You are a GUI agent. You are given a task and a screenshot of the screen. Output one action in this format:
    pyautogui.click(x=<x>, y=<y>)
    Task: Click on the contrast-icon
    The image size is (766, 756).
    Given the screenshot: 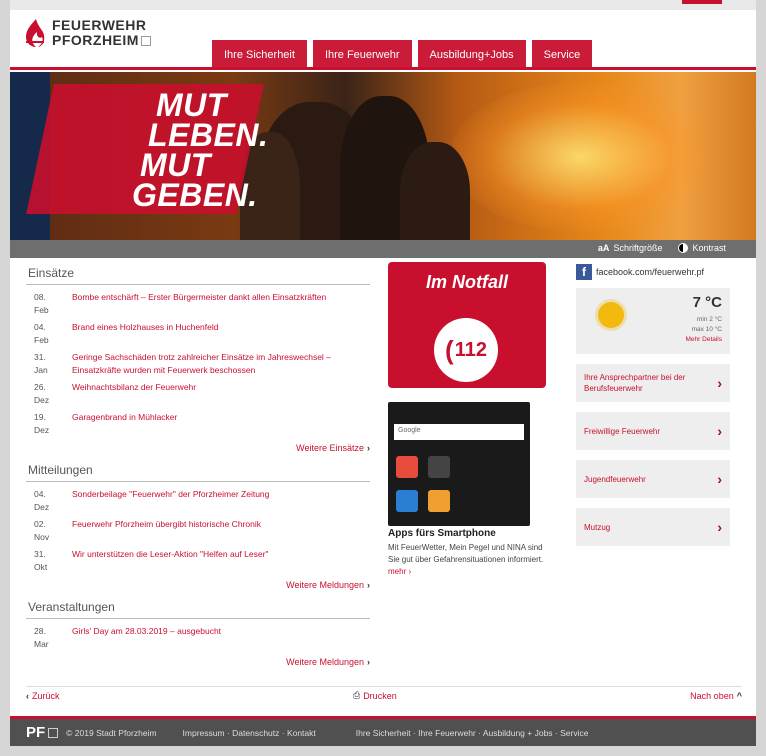 What is the action you would take?
    pyautogui.click(x=683, y=248)
    